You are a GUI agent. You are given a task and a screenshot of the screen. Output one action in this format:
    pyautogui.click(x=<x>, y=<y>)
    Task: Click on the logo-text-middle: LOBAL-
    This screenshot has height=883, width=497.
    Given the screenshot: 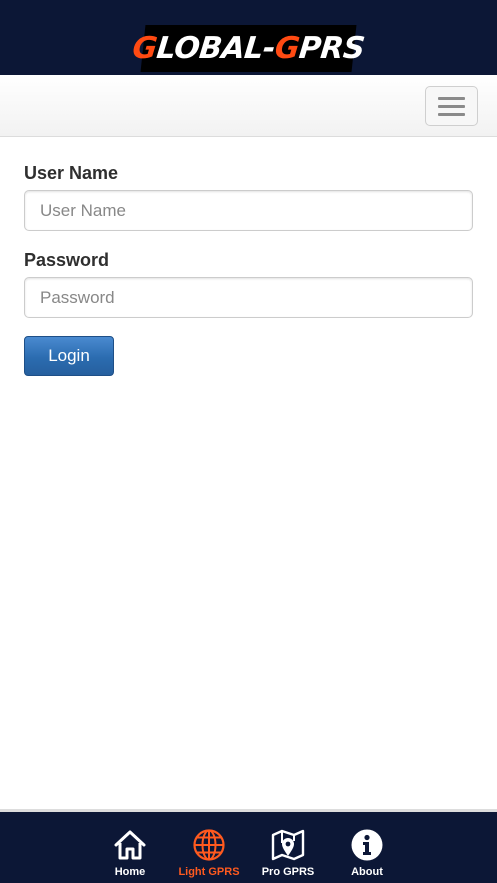 What is the action you would take?
    pyautogui.click(x=215, y=48)
    